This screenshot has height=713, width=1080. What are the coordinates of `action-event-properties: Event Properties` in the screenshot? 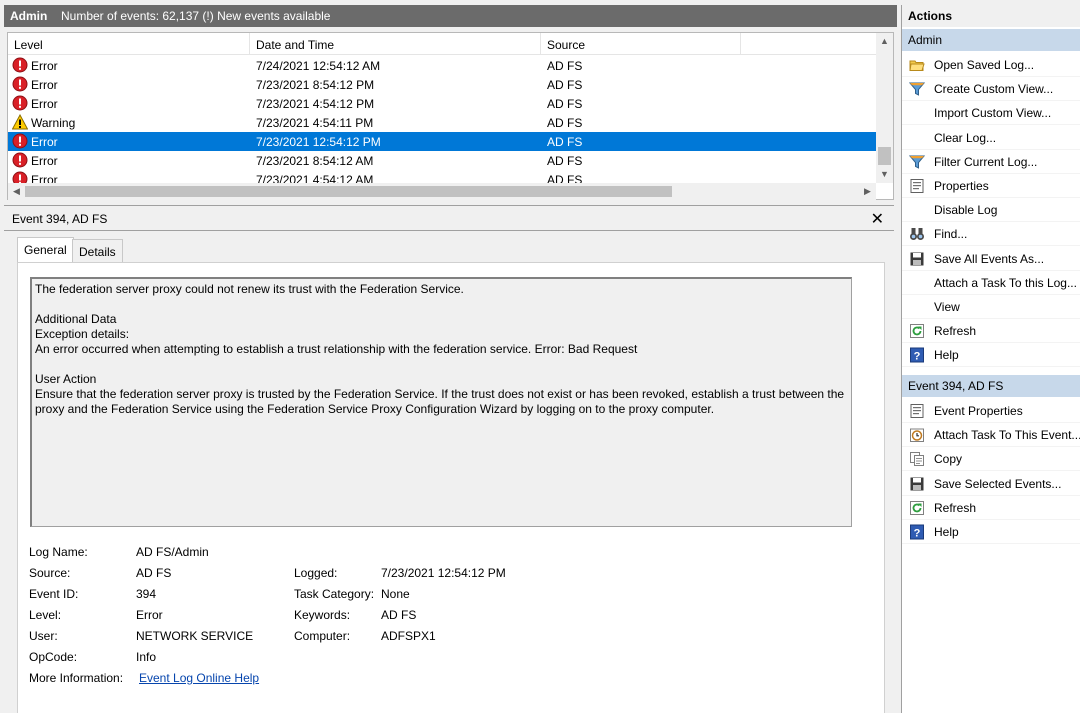 It's located at (991, 411).